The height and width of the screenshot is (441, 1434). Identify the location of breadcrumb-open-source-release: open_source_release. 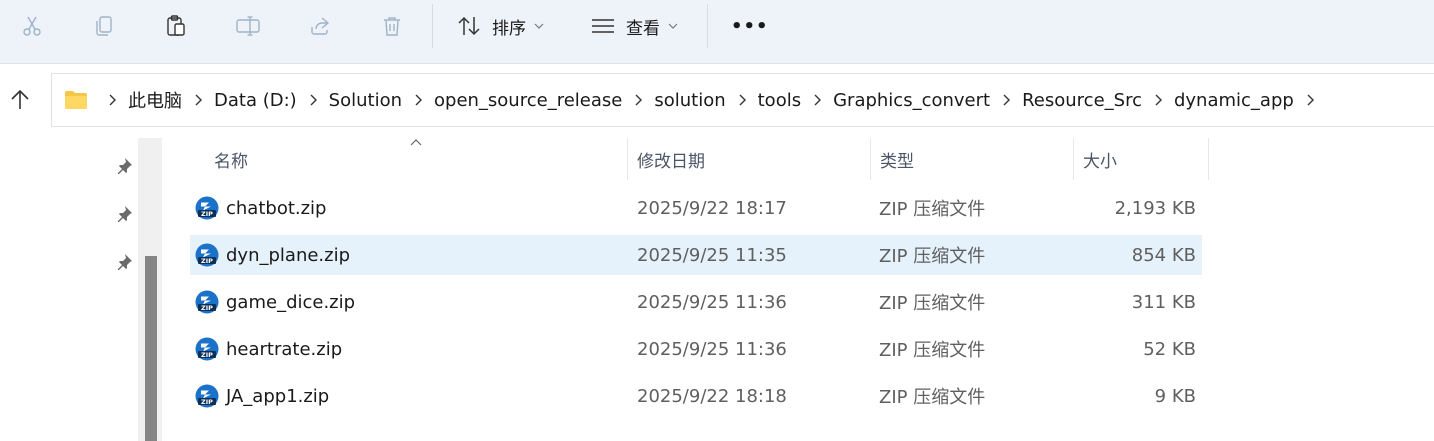
(528, 100).